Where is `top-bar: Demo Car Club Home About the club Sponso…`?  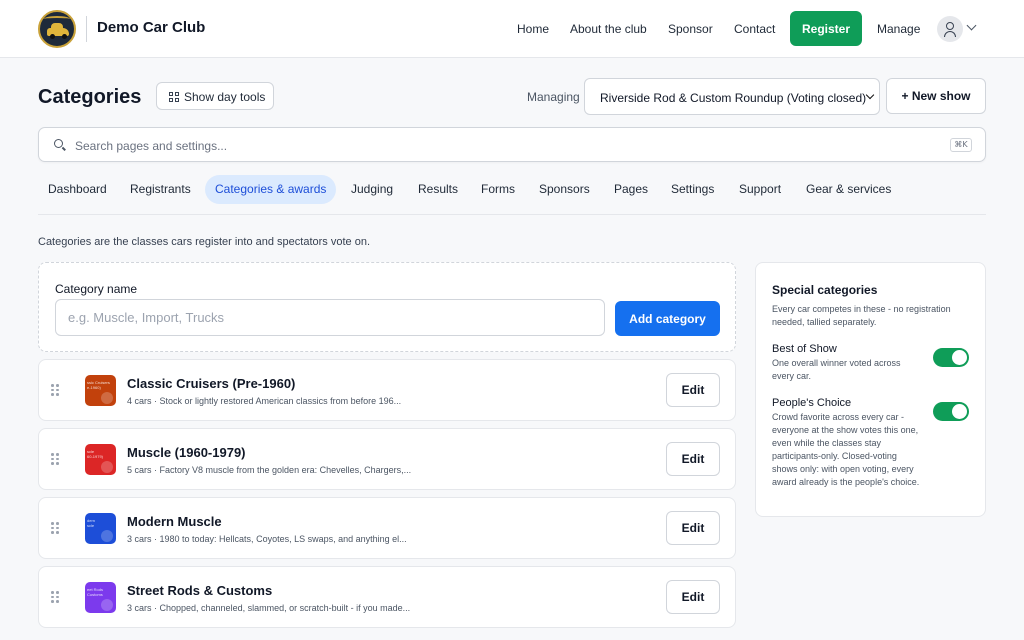 top-bar: Demo Car Club Home About the club Sponso… is located at coordinates (512, 29).